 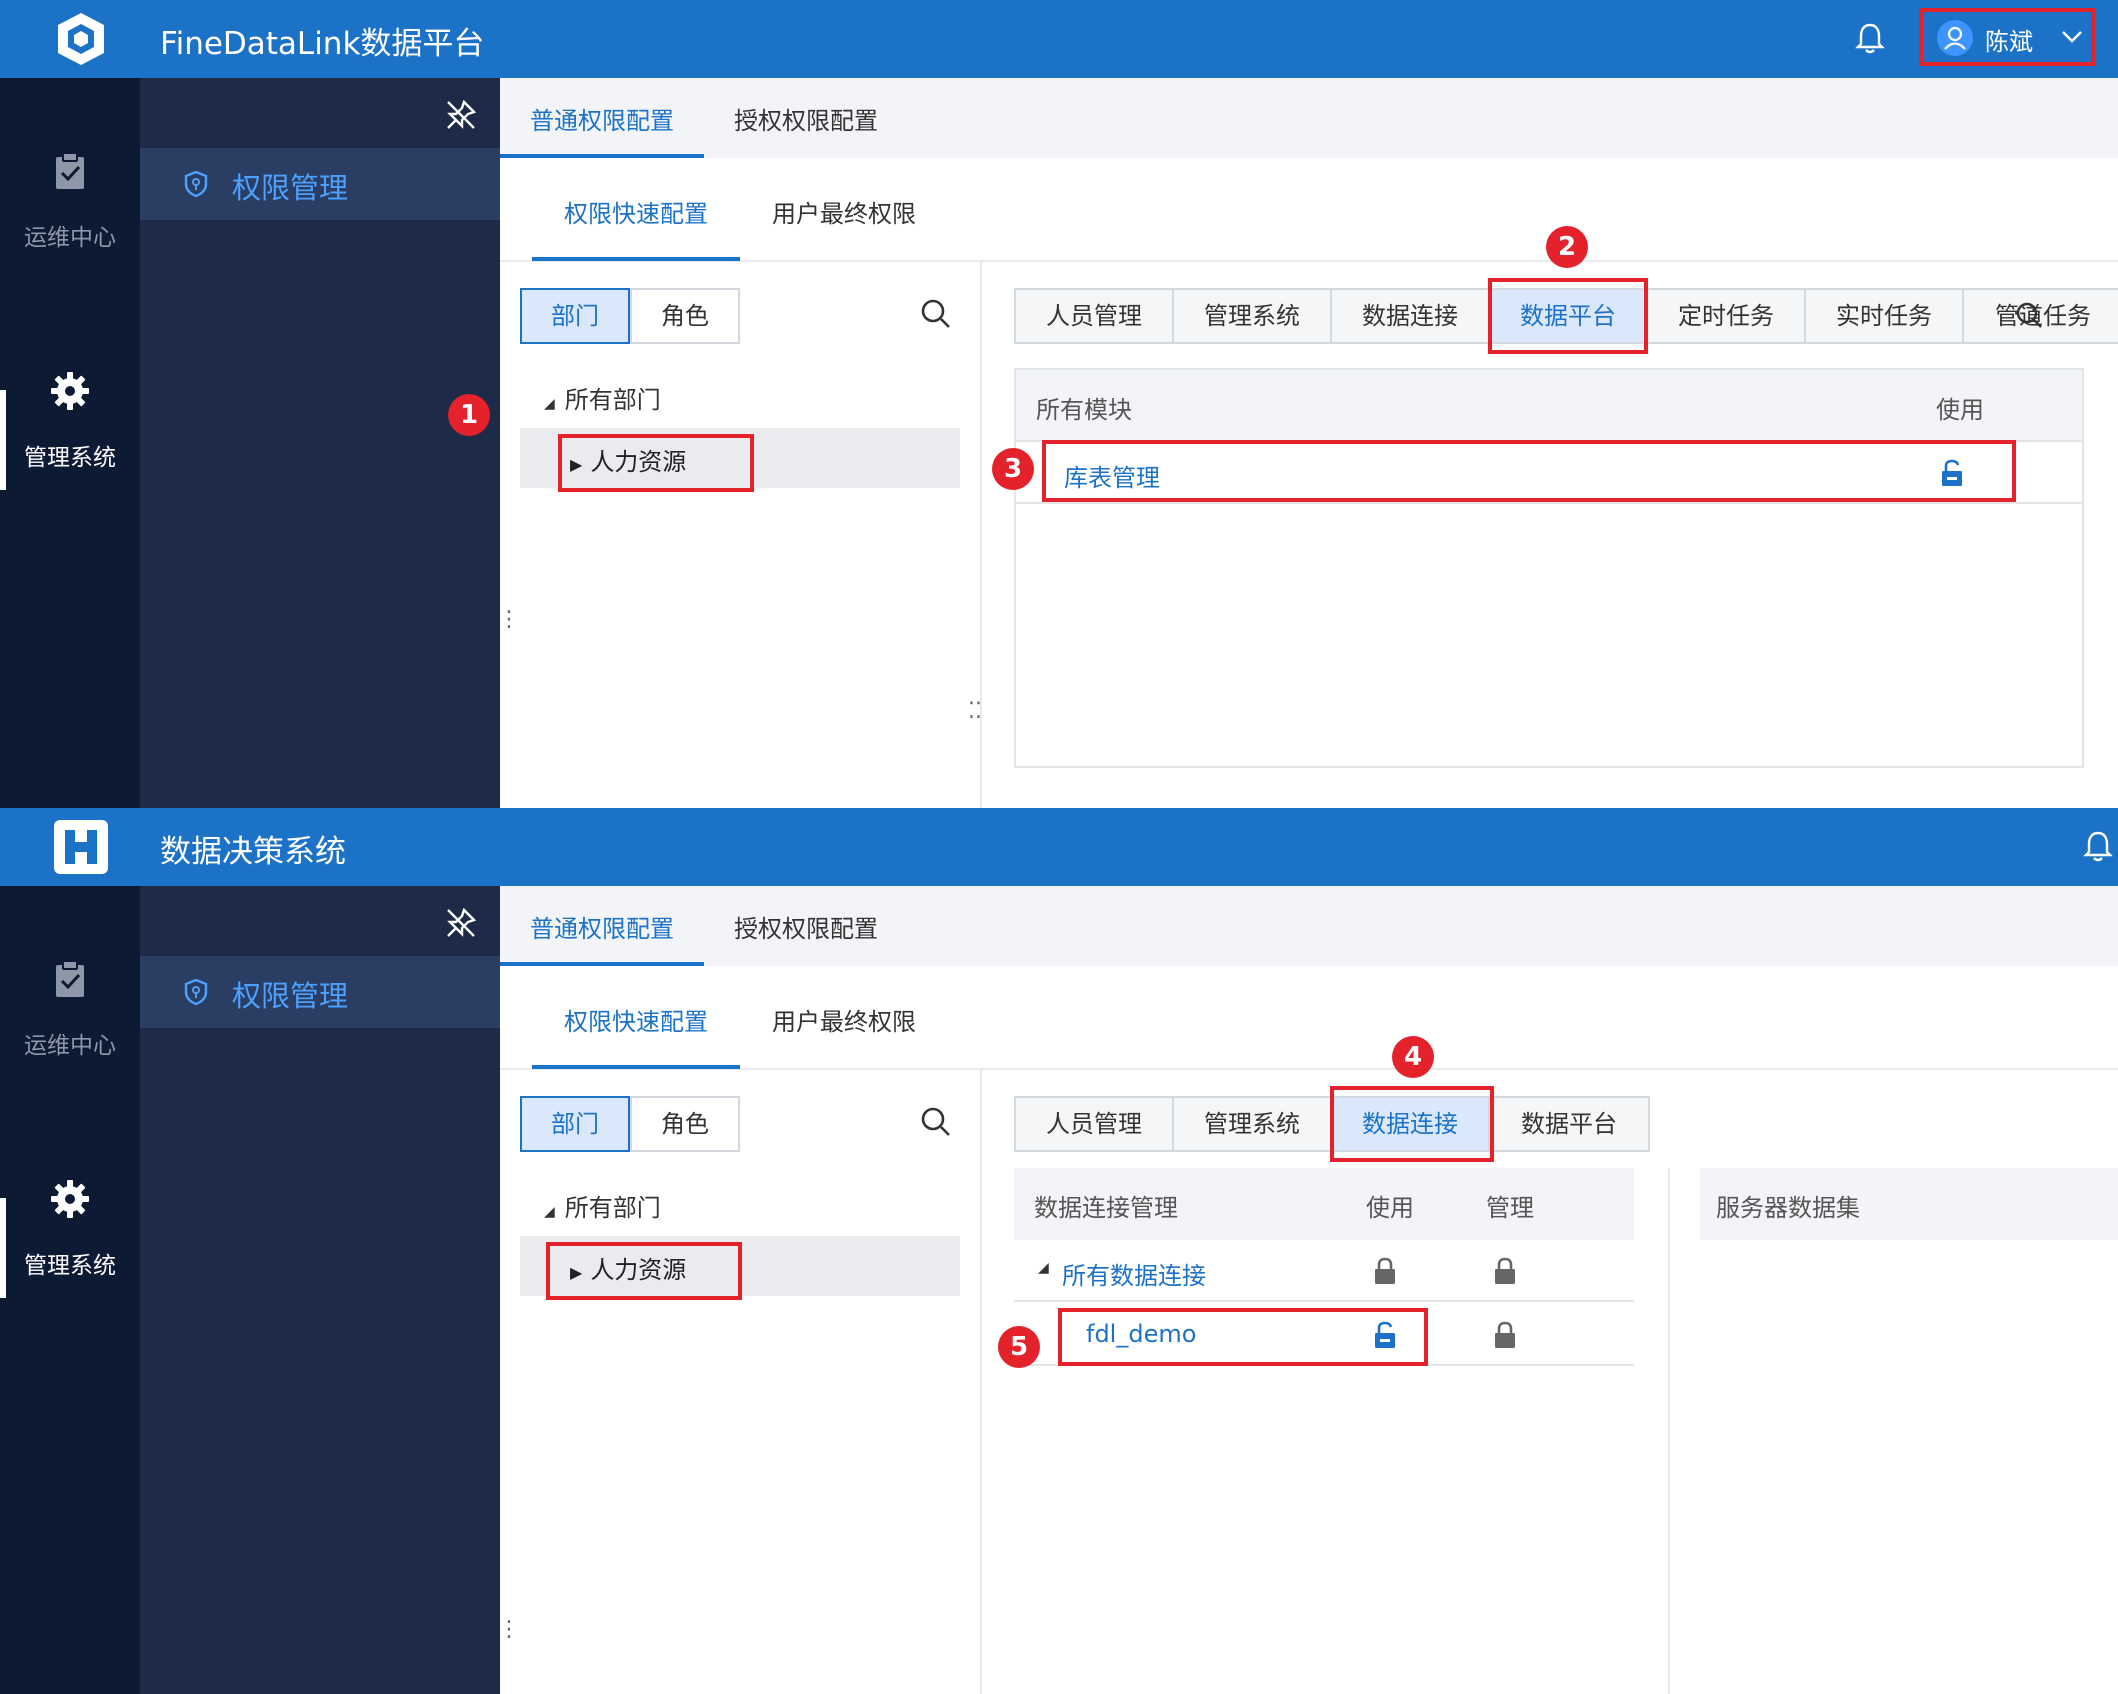 What do you see at coordinates (1324, 1204) in the screenshot?
I see `table-header: 数据连接管理 使用 管理` at bounding box center [1324, 1204].